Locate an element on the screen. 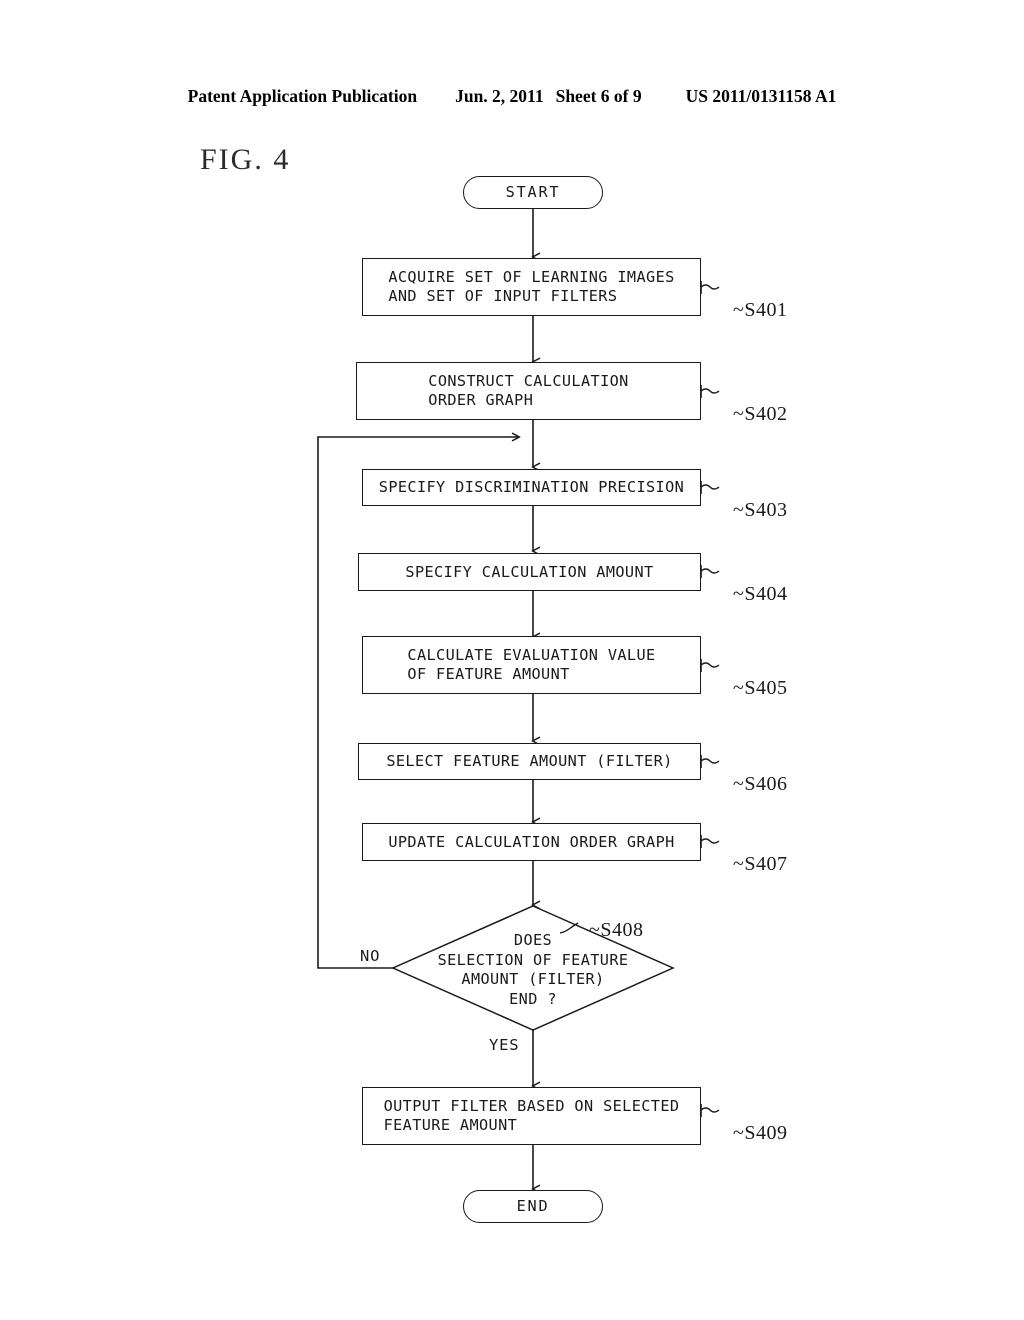 The width and height of the screenshot is (1024, 1320). step-ref-s404: ~S404 is located at coordinates (754, 583).